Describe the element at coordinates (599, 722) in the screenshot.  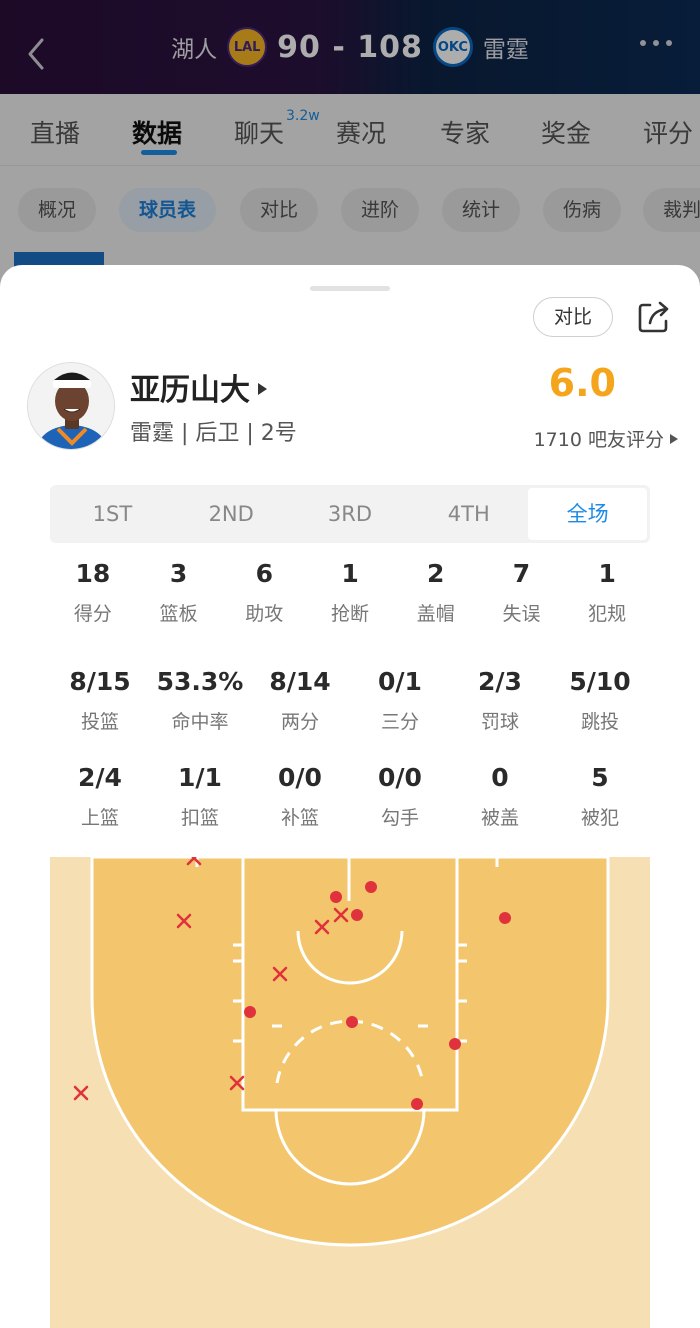
I see `stat-label: 跳投` at that location.